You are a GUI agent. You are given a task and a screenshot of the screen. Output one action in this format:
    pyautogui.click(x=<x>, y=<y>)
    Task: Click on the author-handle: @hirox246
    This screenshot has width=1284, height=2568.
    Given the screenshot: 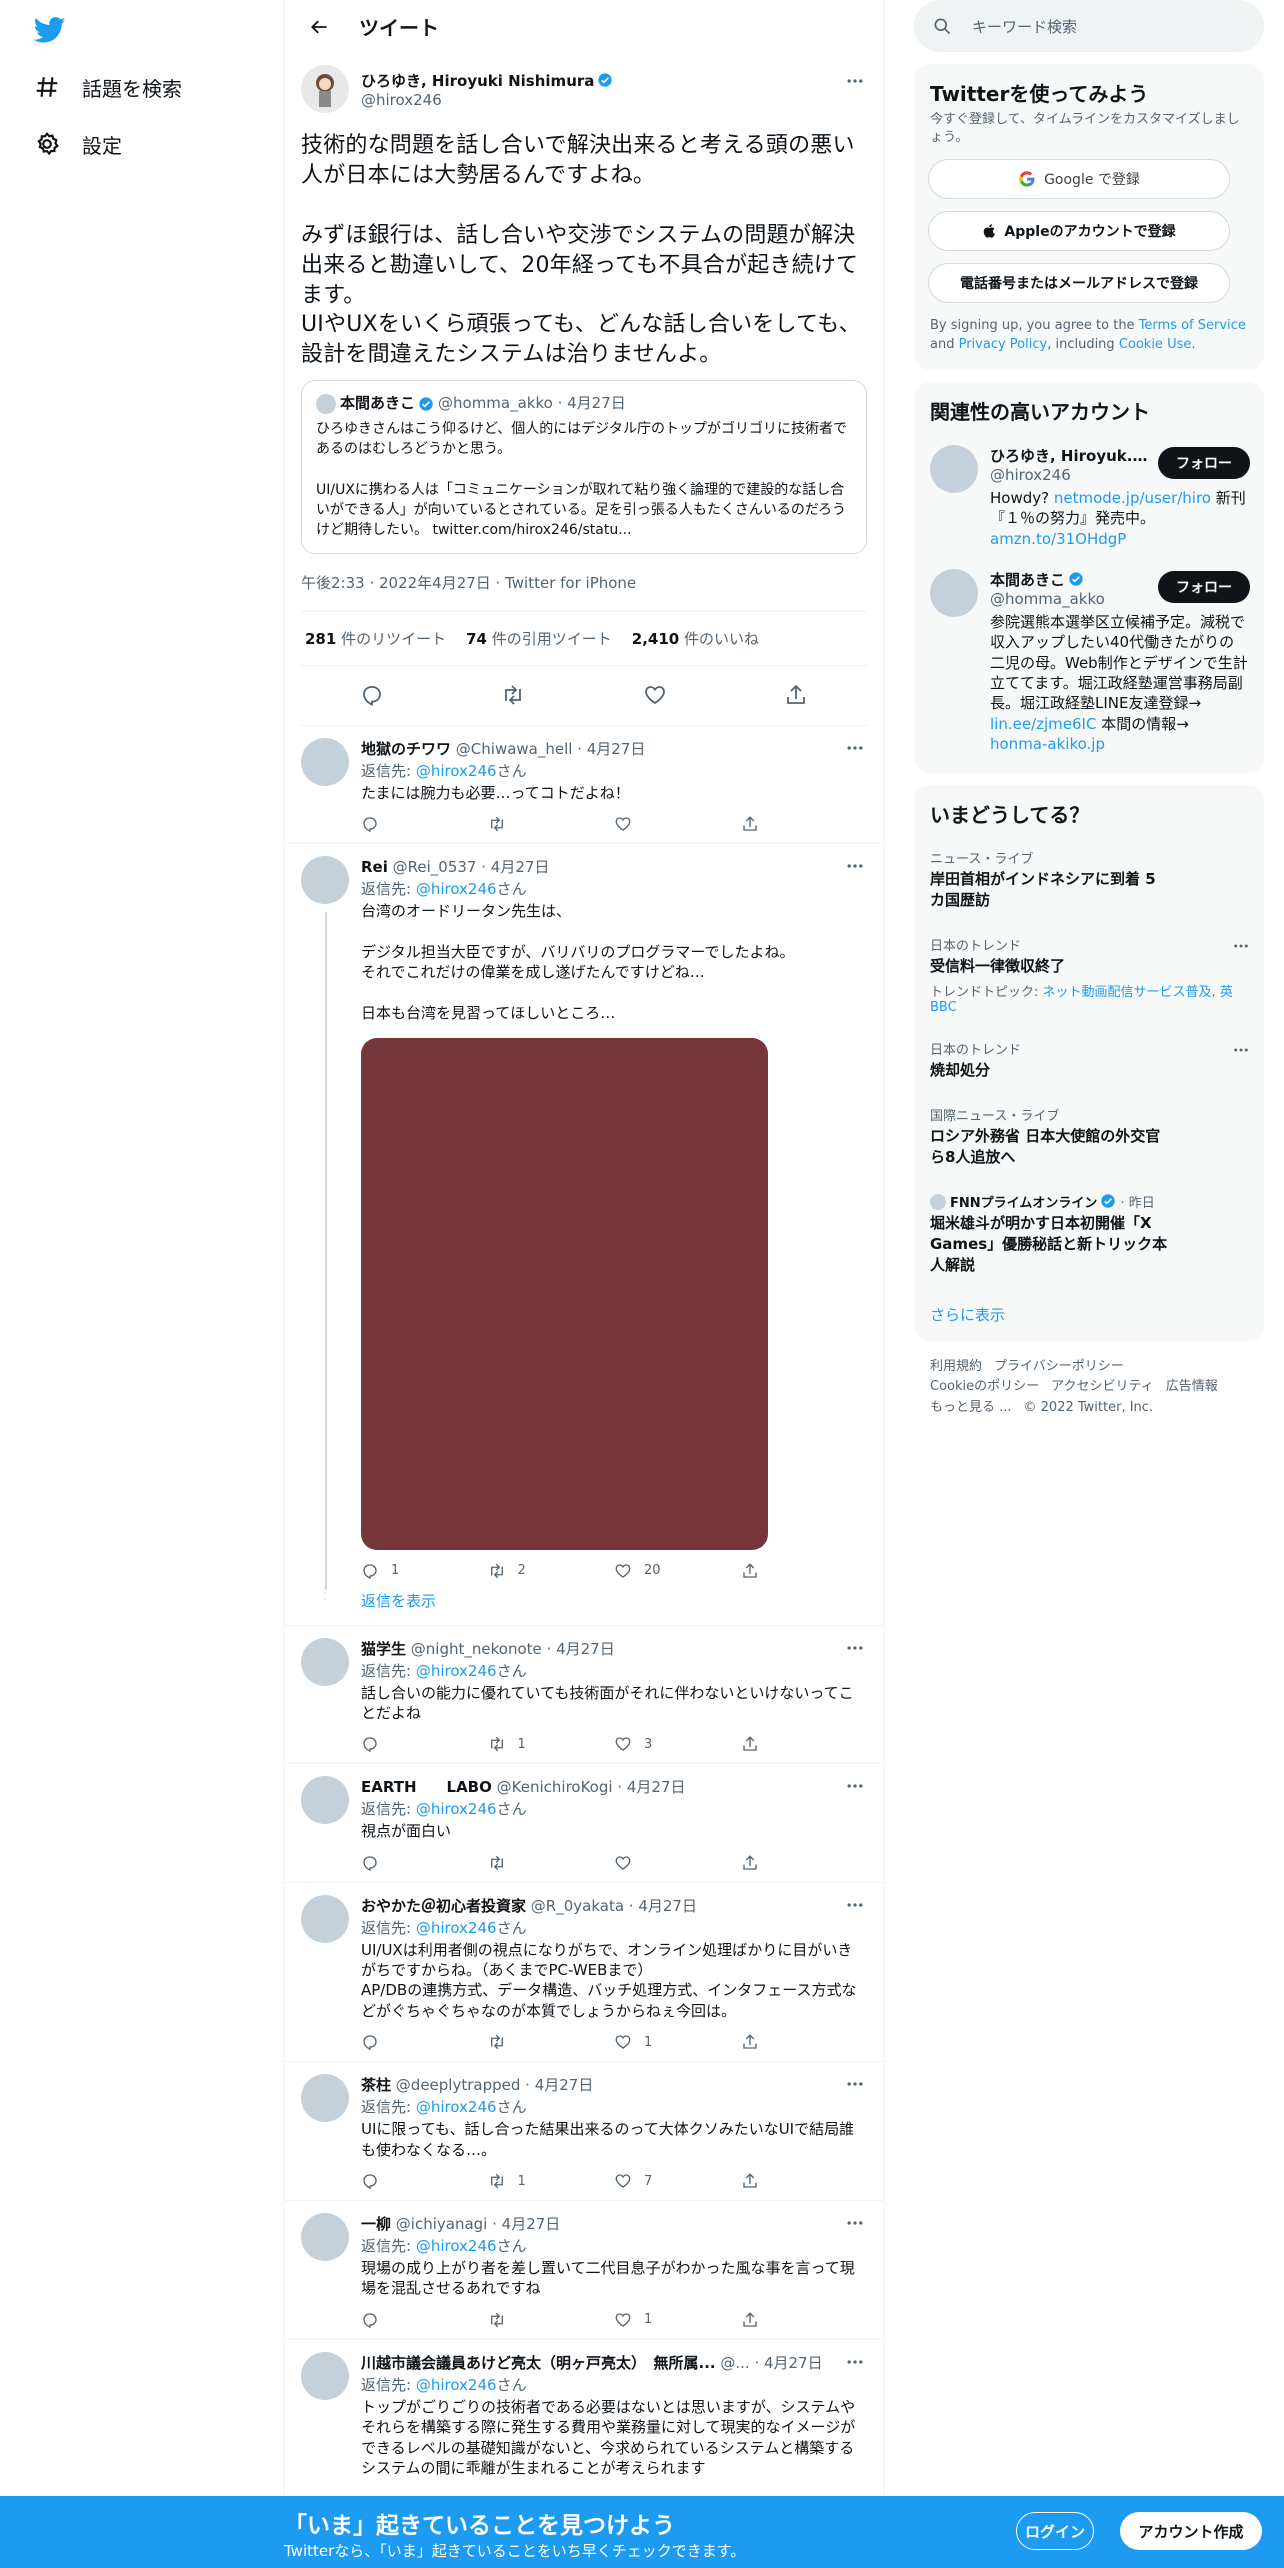 What is the action you would take?
    pyautogui.click(x=487, y=100)
    